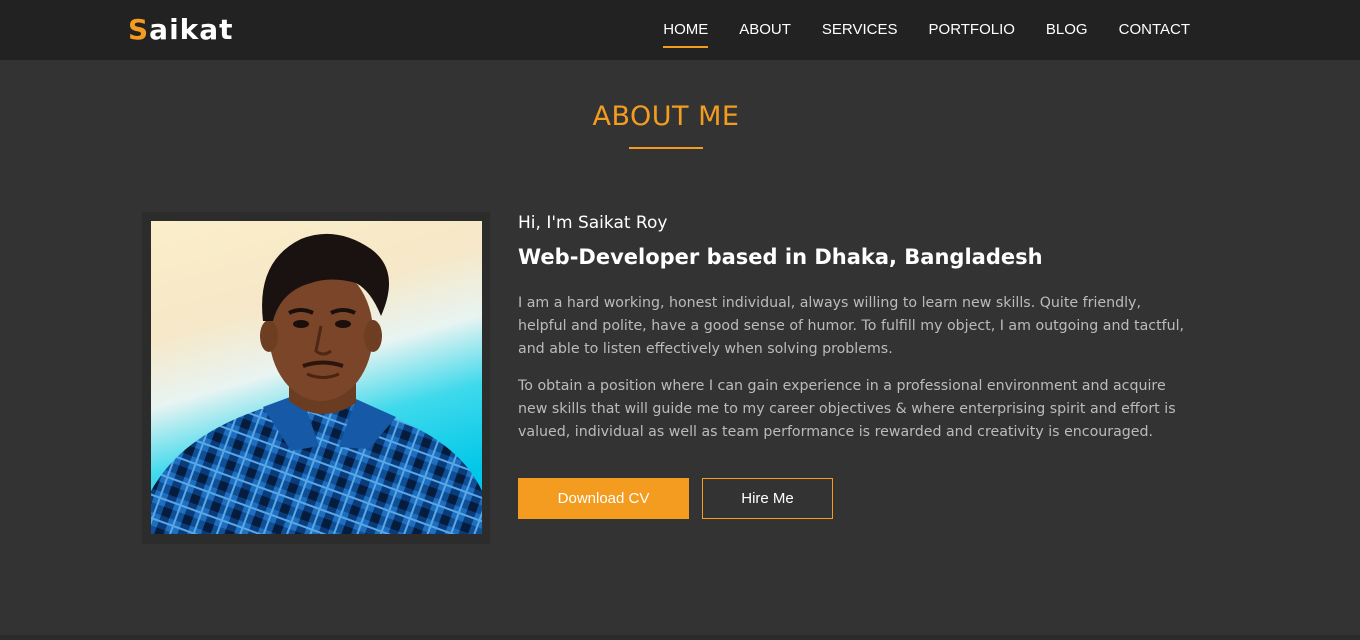 The height and width of the screenshot is (640, 1360). I want to click on download-cv-button: Download CV, so click(603, 498).